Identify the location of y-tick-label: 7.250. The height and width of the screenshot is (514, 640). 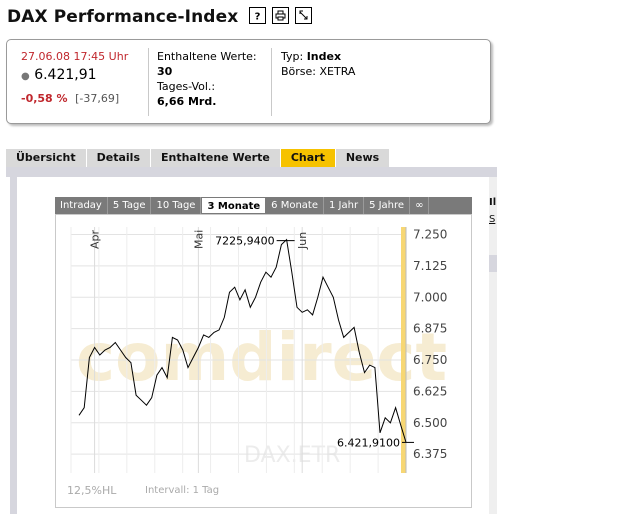
(430, 235).